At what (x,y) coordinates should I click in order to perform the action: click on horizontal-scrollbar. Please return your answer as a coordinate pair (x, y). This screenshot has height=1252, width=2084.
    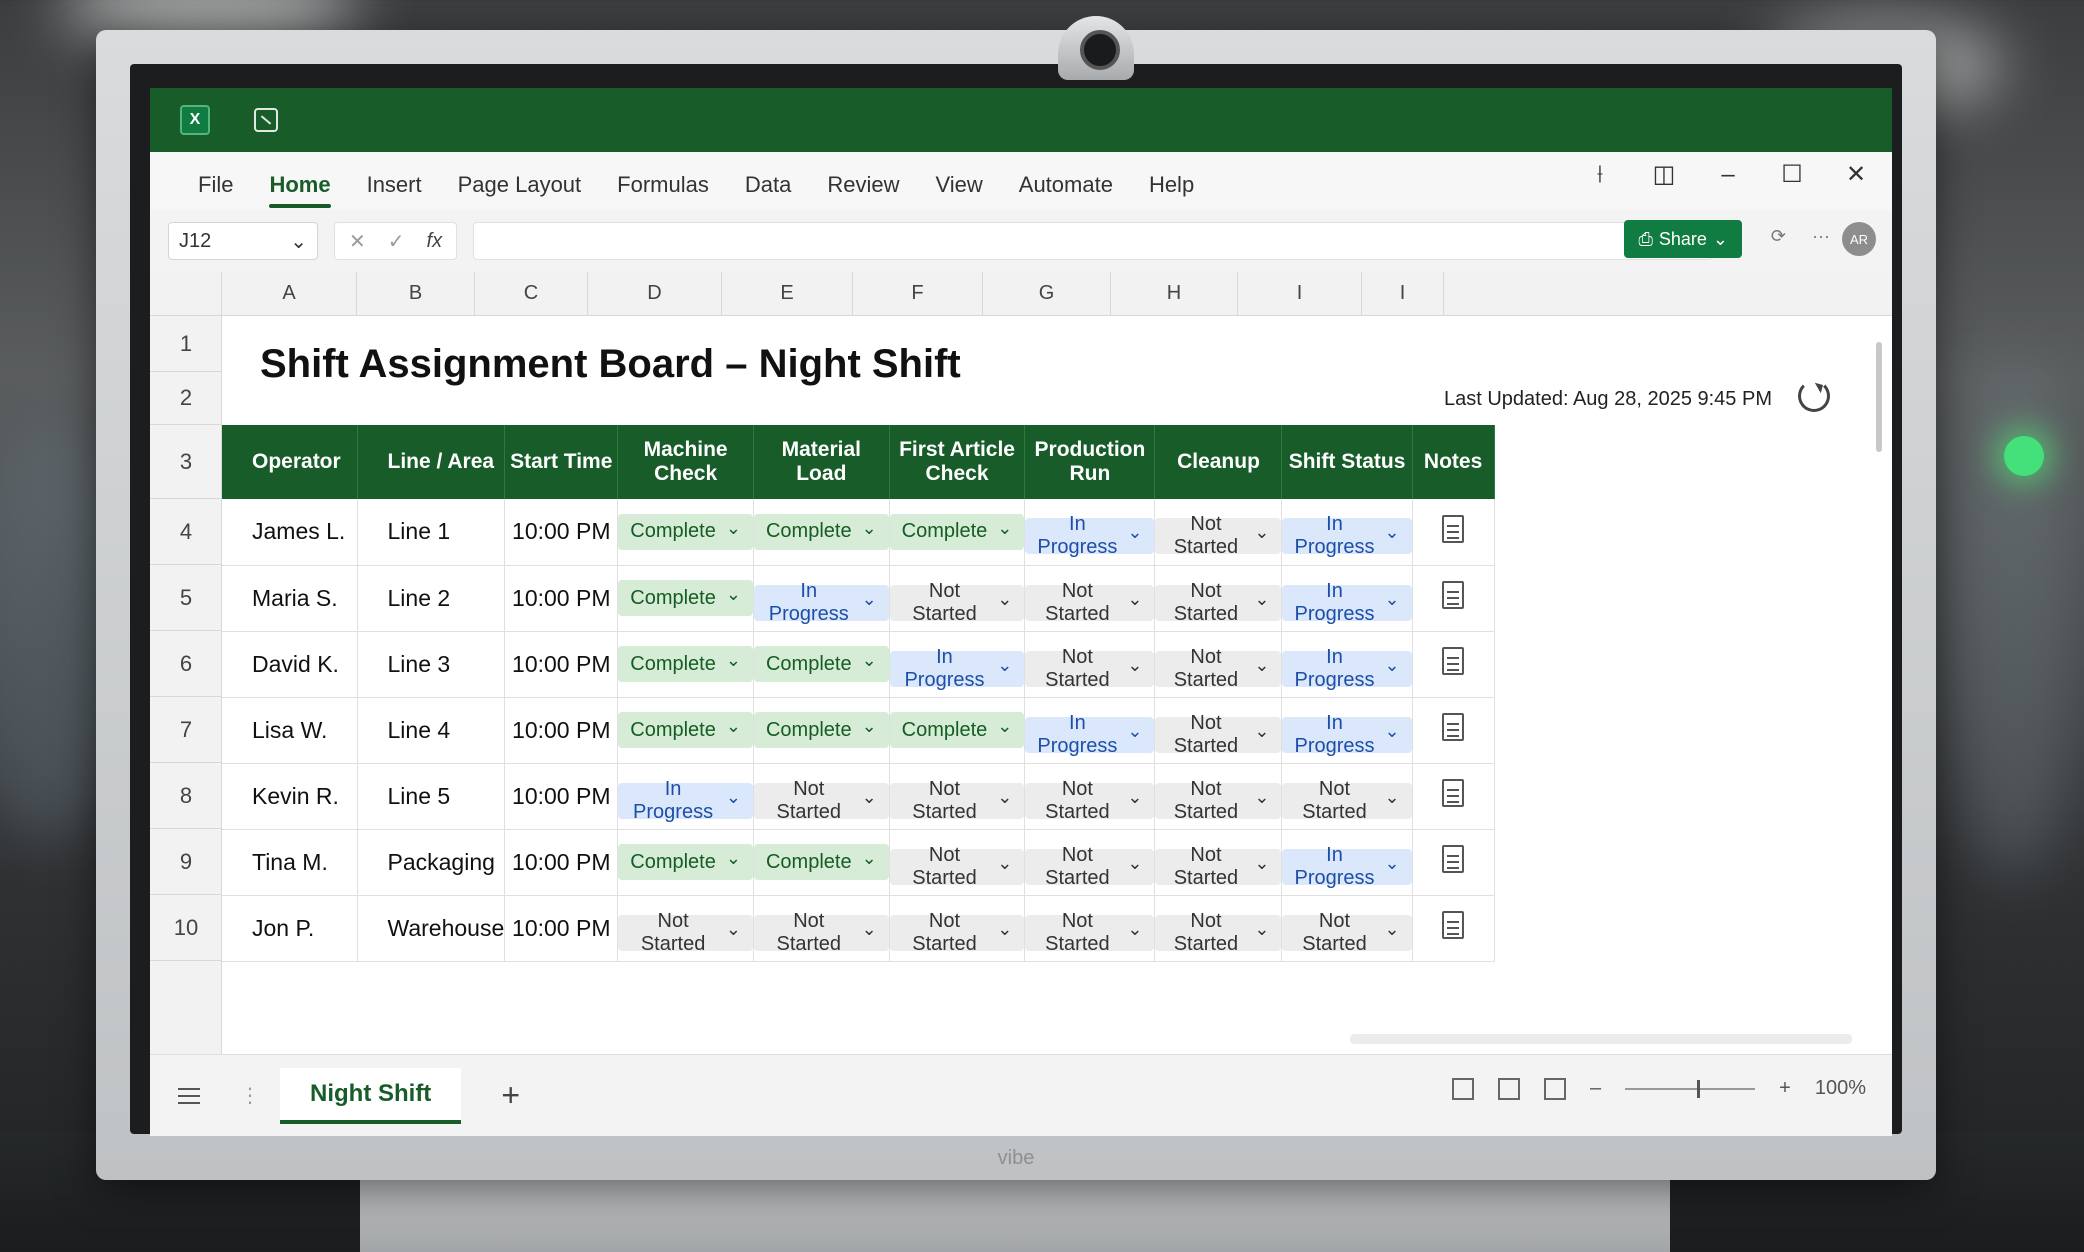
    Looking at the image, I should click on (1601, 1039).